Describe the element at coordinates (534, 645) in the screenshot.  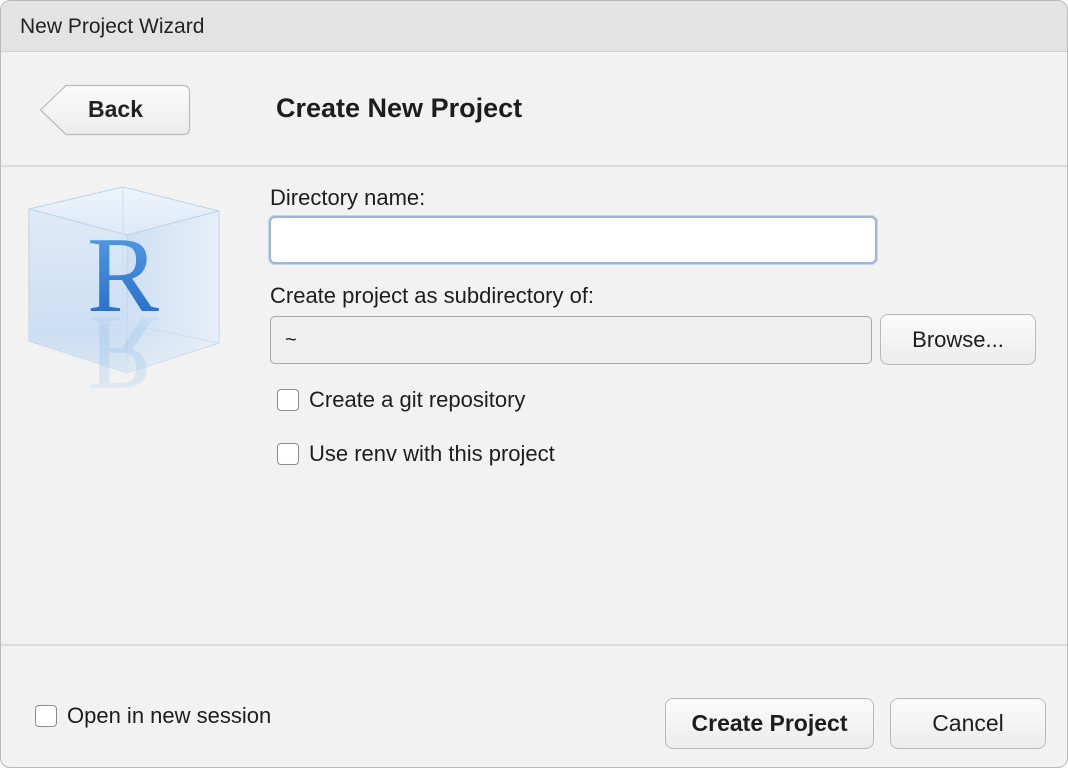
I see `footer-divider` at that location.